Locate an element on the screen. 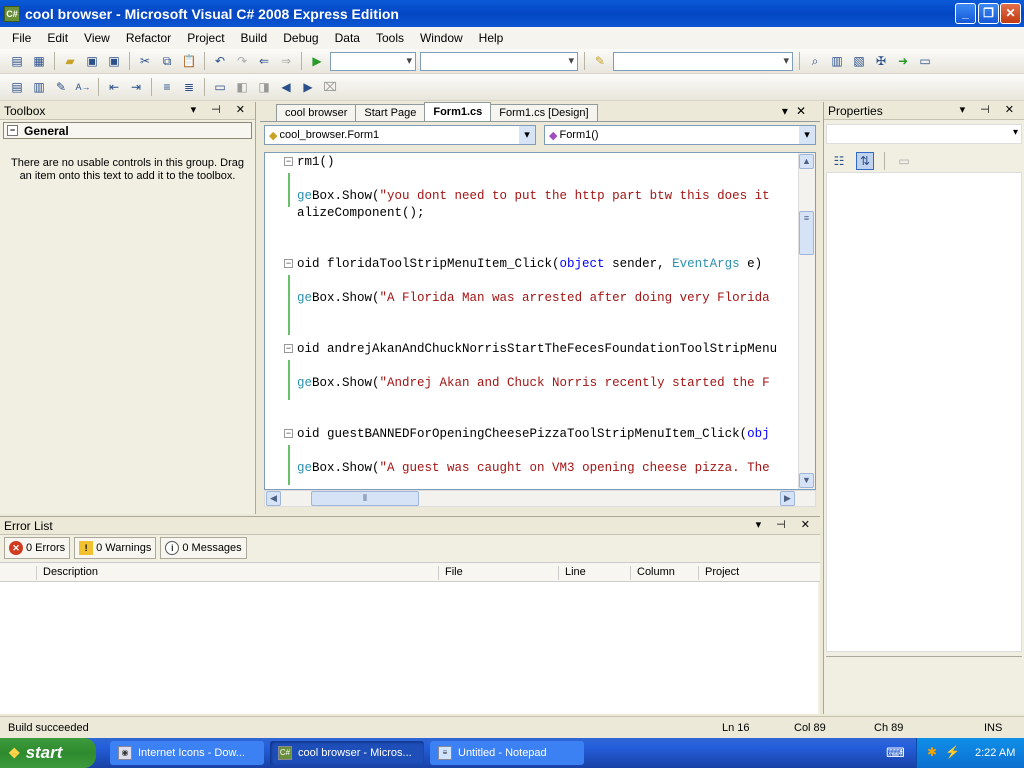 The image size is (1024, 768). parameter-info-icon: ▥ is located at coordinates (39, 87).